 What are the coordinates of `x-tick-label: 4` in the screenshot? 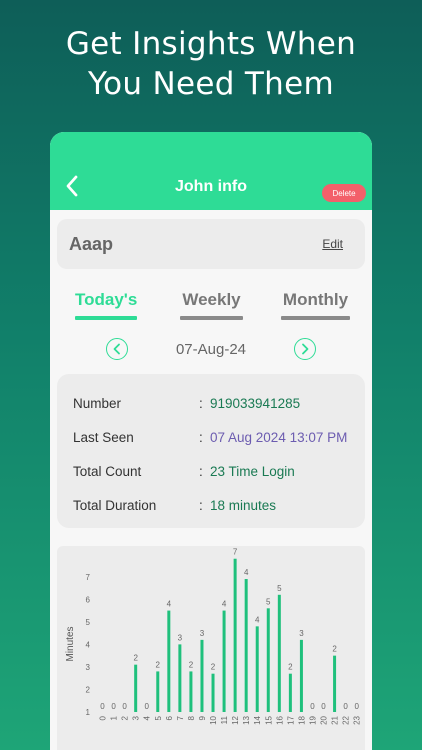 It's located at (147, 717).